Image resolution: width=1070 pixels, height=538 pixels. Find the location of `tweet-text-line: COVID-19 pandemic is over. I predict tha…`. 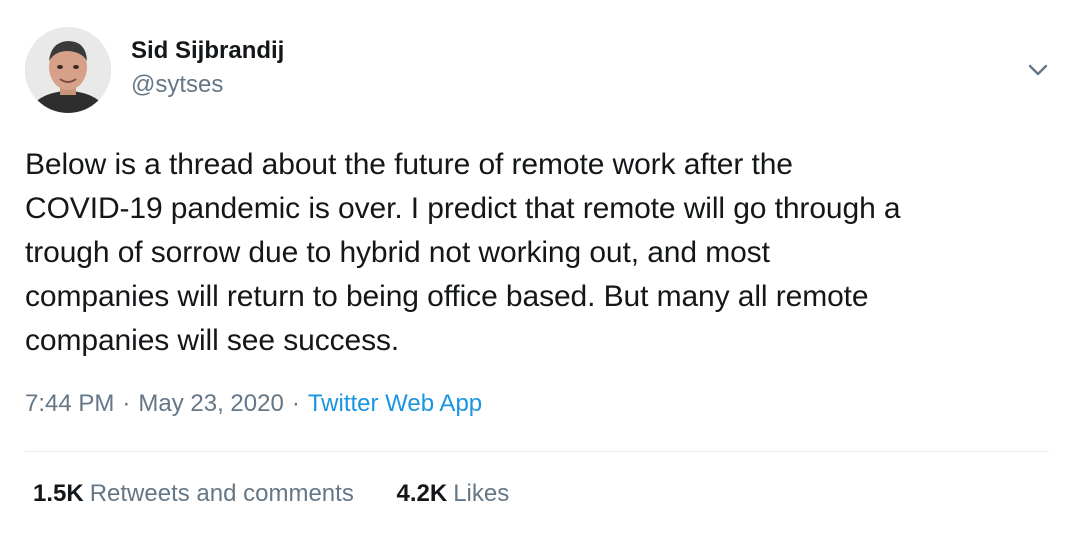

tweet-text-line: COVID-19 pandemic is over. I predict tha… is located at coordinates (463, 208).